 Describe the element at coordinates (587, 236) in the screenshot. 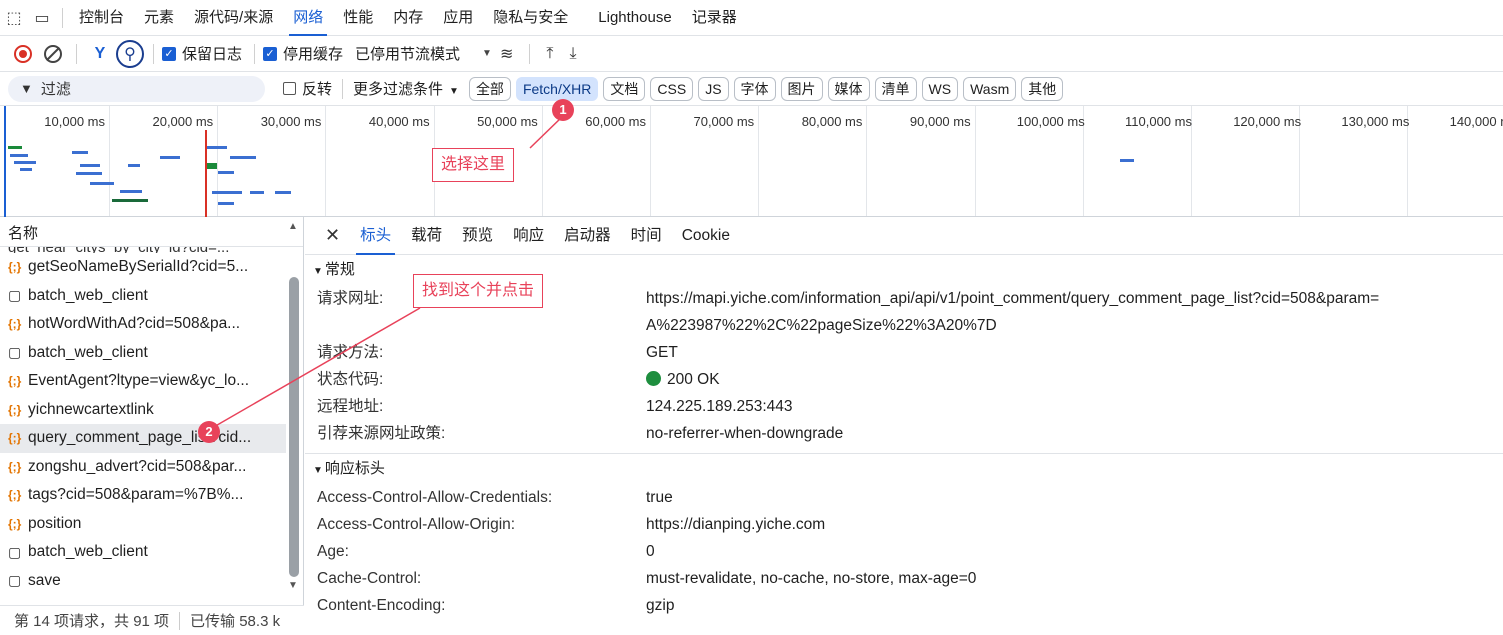

I see `tab-initiator: 启动器` at that location.